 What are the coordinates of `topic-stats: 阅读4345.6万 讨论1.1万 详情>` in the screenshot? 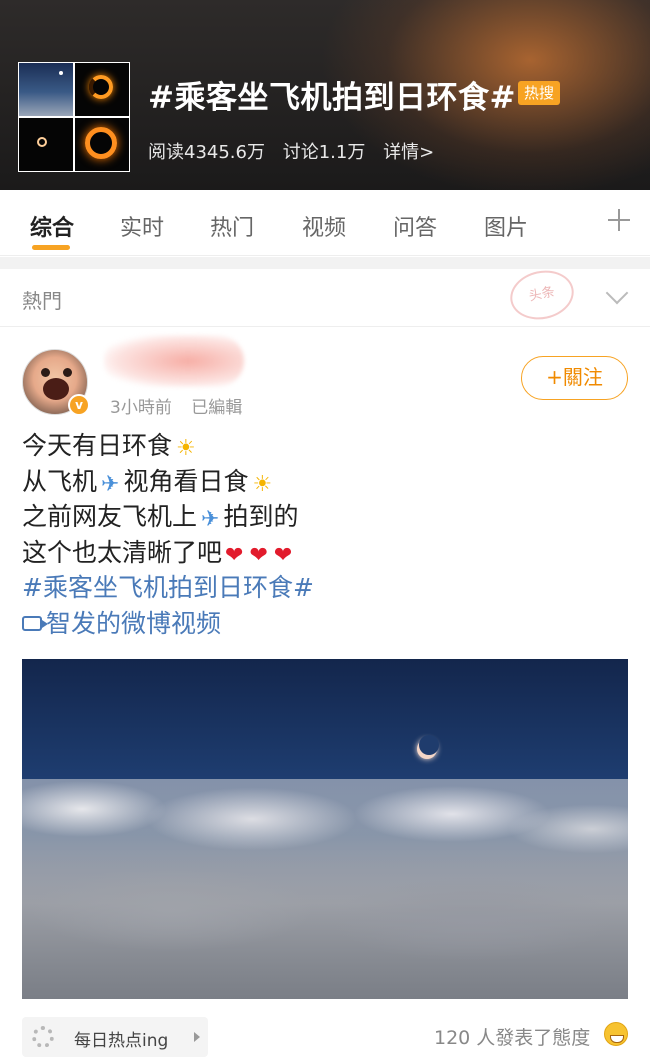 It's located at (297, 151).